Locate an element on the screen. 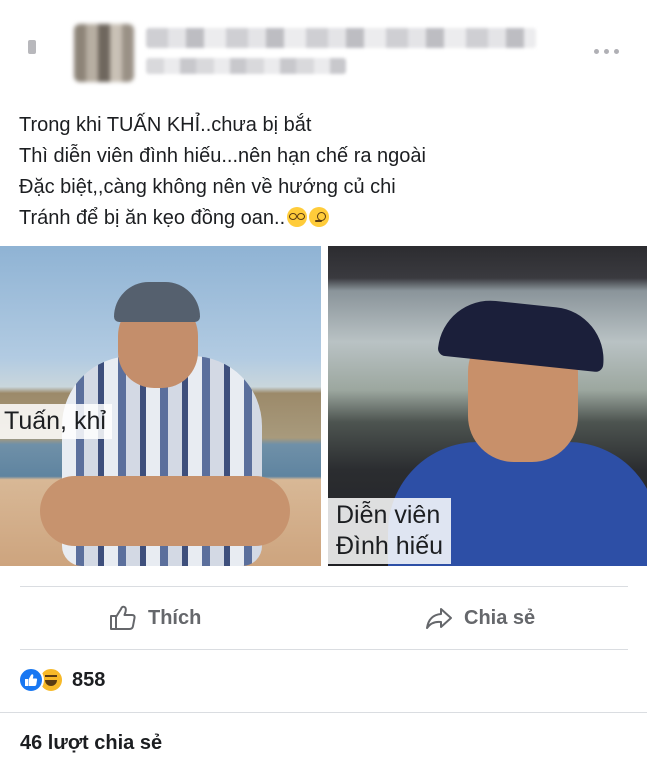 The height and width of the screenshot is (768, 647). like-button: Thích is located at coordinates (154, 618).